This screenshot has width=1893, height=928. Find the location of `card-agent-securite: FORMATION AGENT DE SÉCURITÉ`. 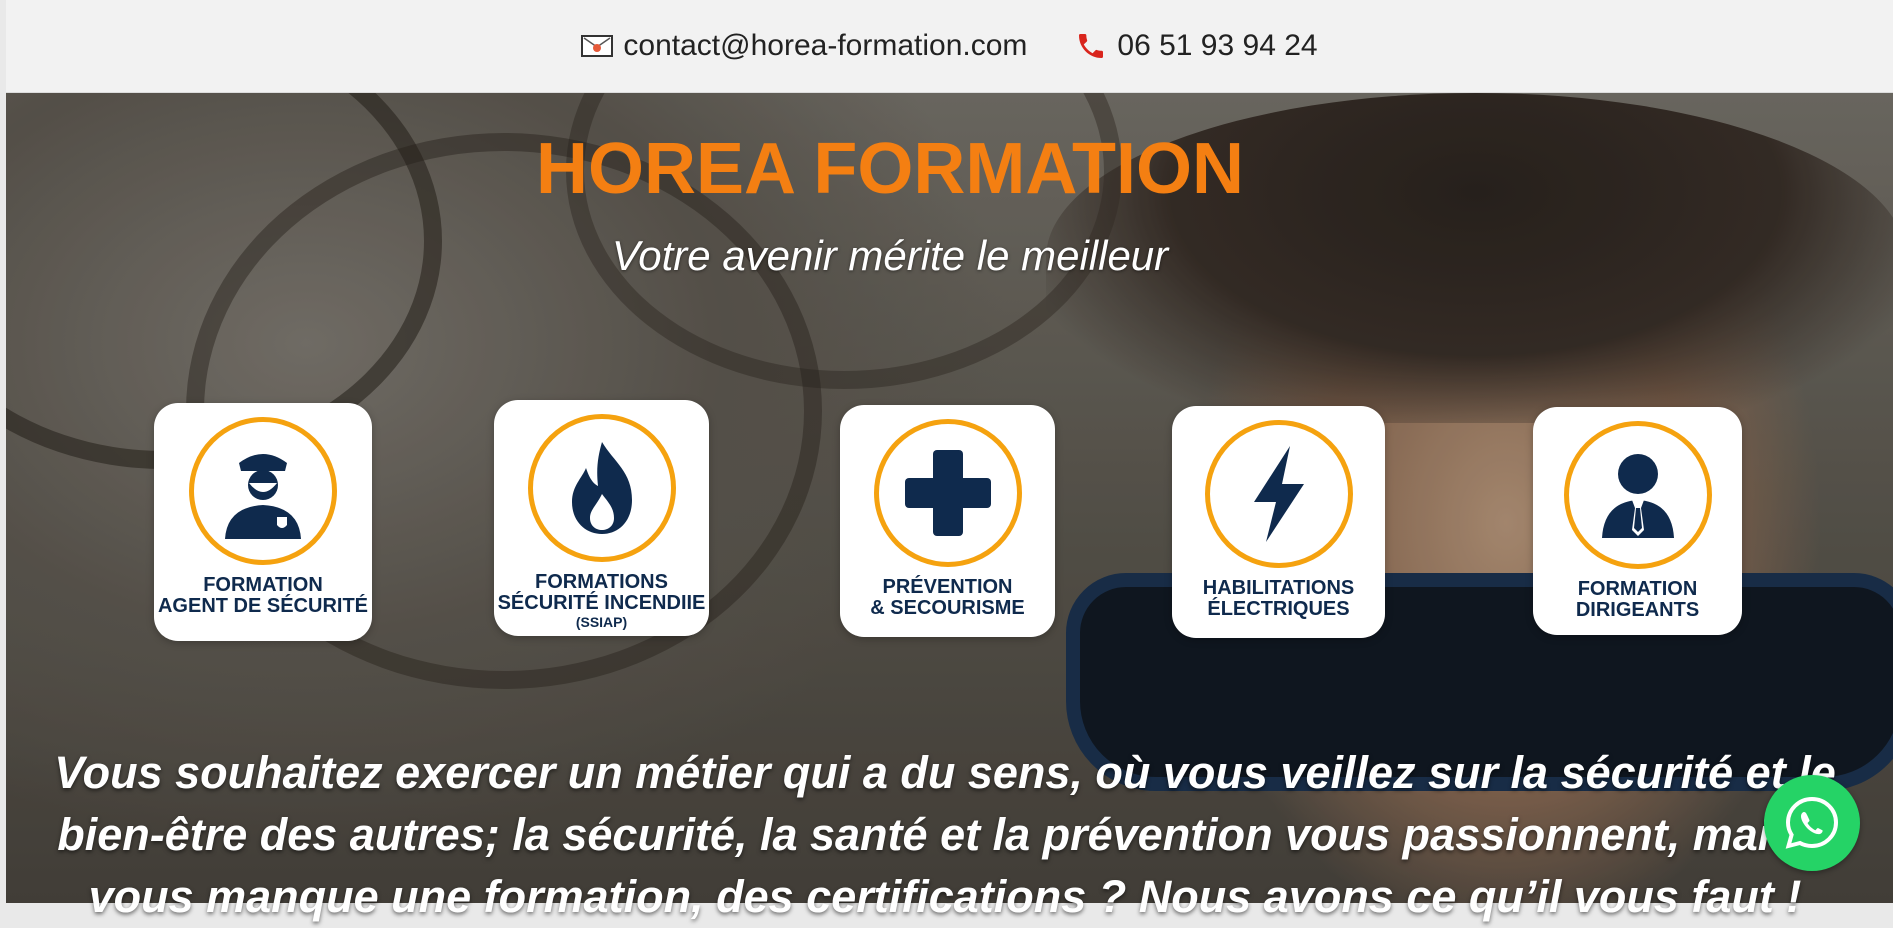

card-agent-securite: FORMATION AGENT DE SÉCURITÉ is located at coordinates (263, 522).